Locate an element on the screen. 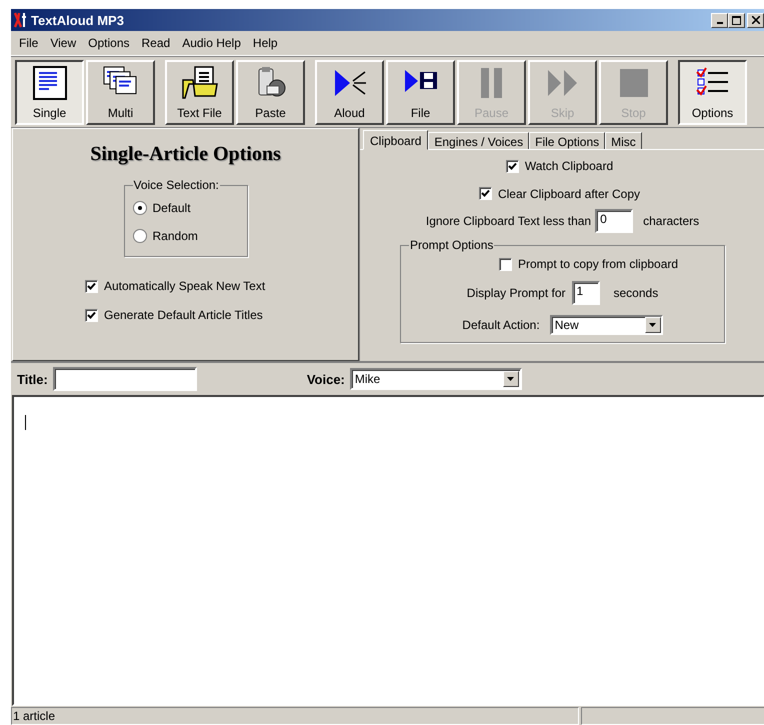  toolbar-button: Single is located at coordinates (49, 92).